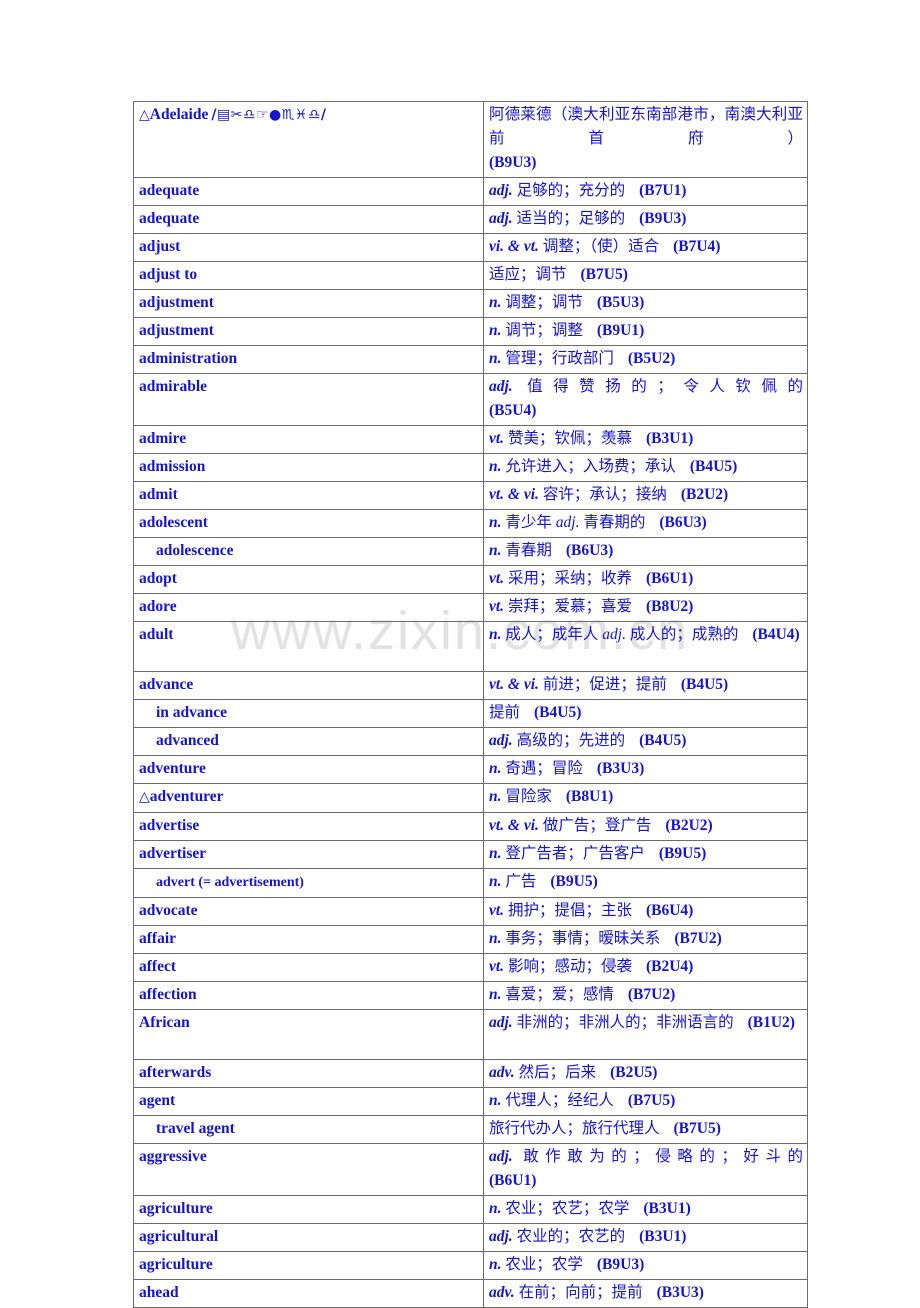  What do you see at coordinates (651, 994) in the screenshot?
I see `book-unit-reference: (B7U2)` at bounding box center [651, 994].